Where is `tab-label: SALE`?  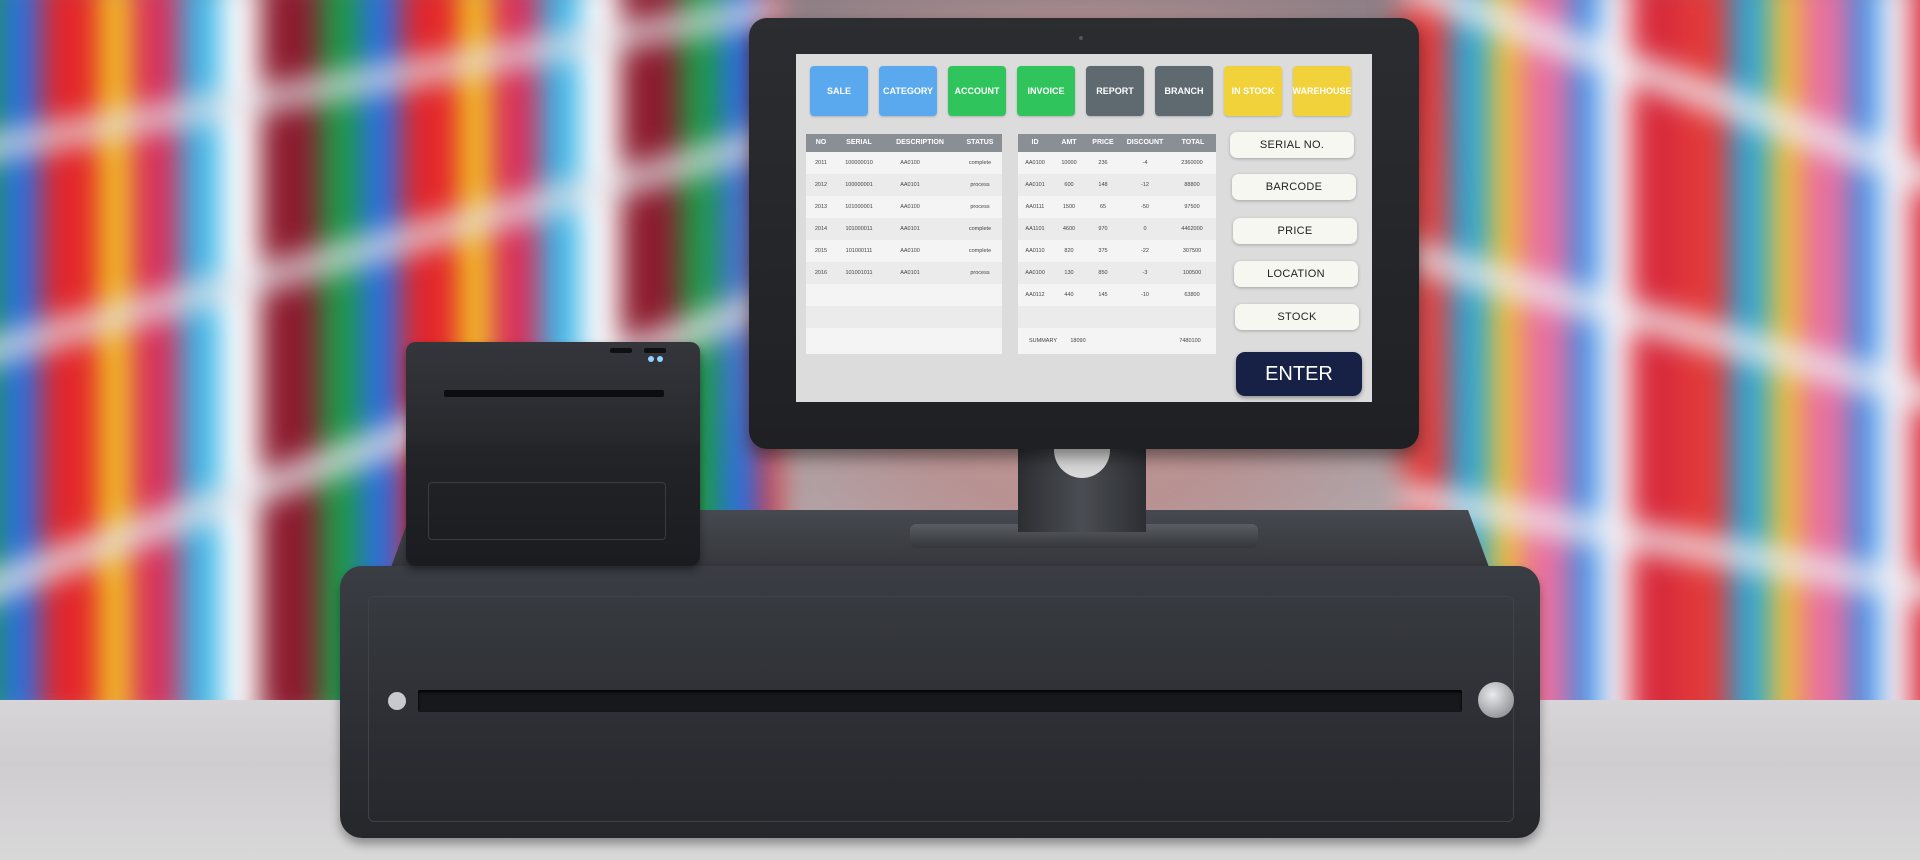
tab-label: SALE is located at coordinates (838, 91).